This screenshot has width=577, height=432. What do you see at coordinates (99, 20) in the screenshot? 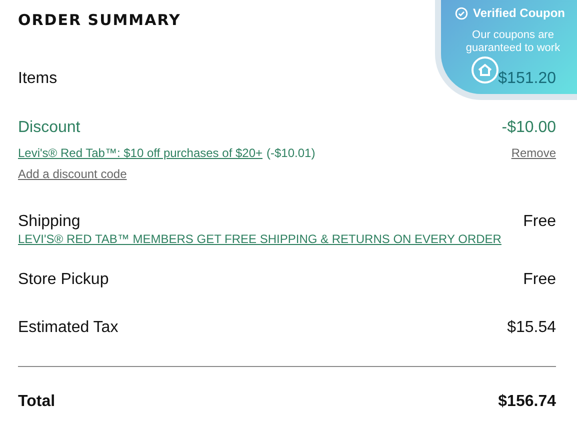
I see `section-title: ORDER SUMMARY` at bounding box center [99, 20].